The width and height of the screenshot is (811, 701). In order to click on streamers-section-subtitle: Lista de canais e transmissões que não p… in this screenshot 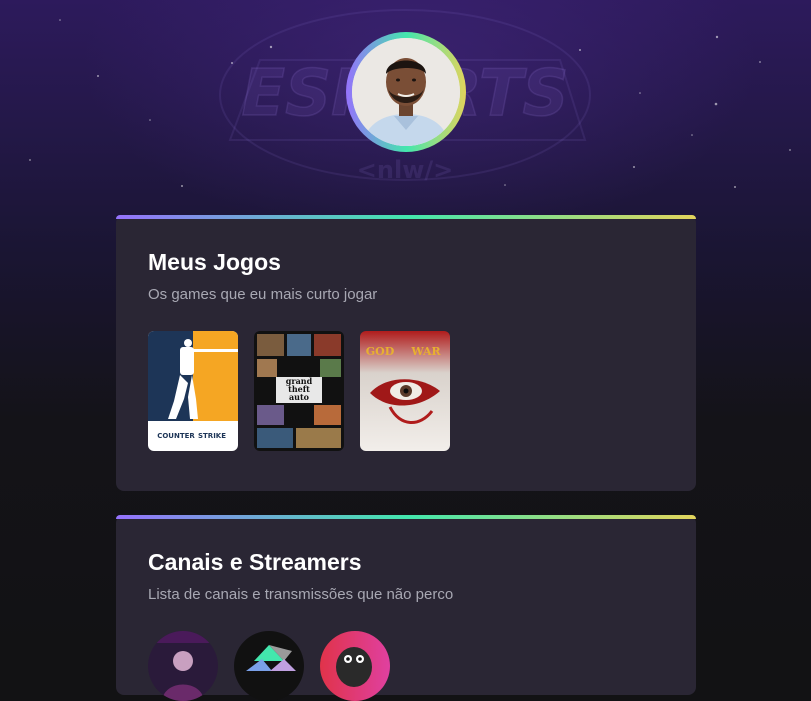, I will do `click(301, 594)`.